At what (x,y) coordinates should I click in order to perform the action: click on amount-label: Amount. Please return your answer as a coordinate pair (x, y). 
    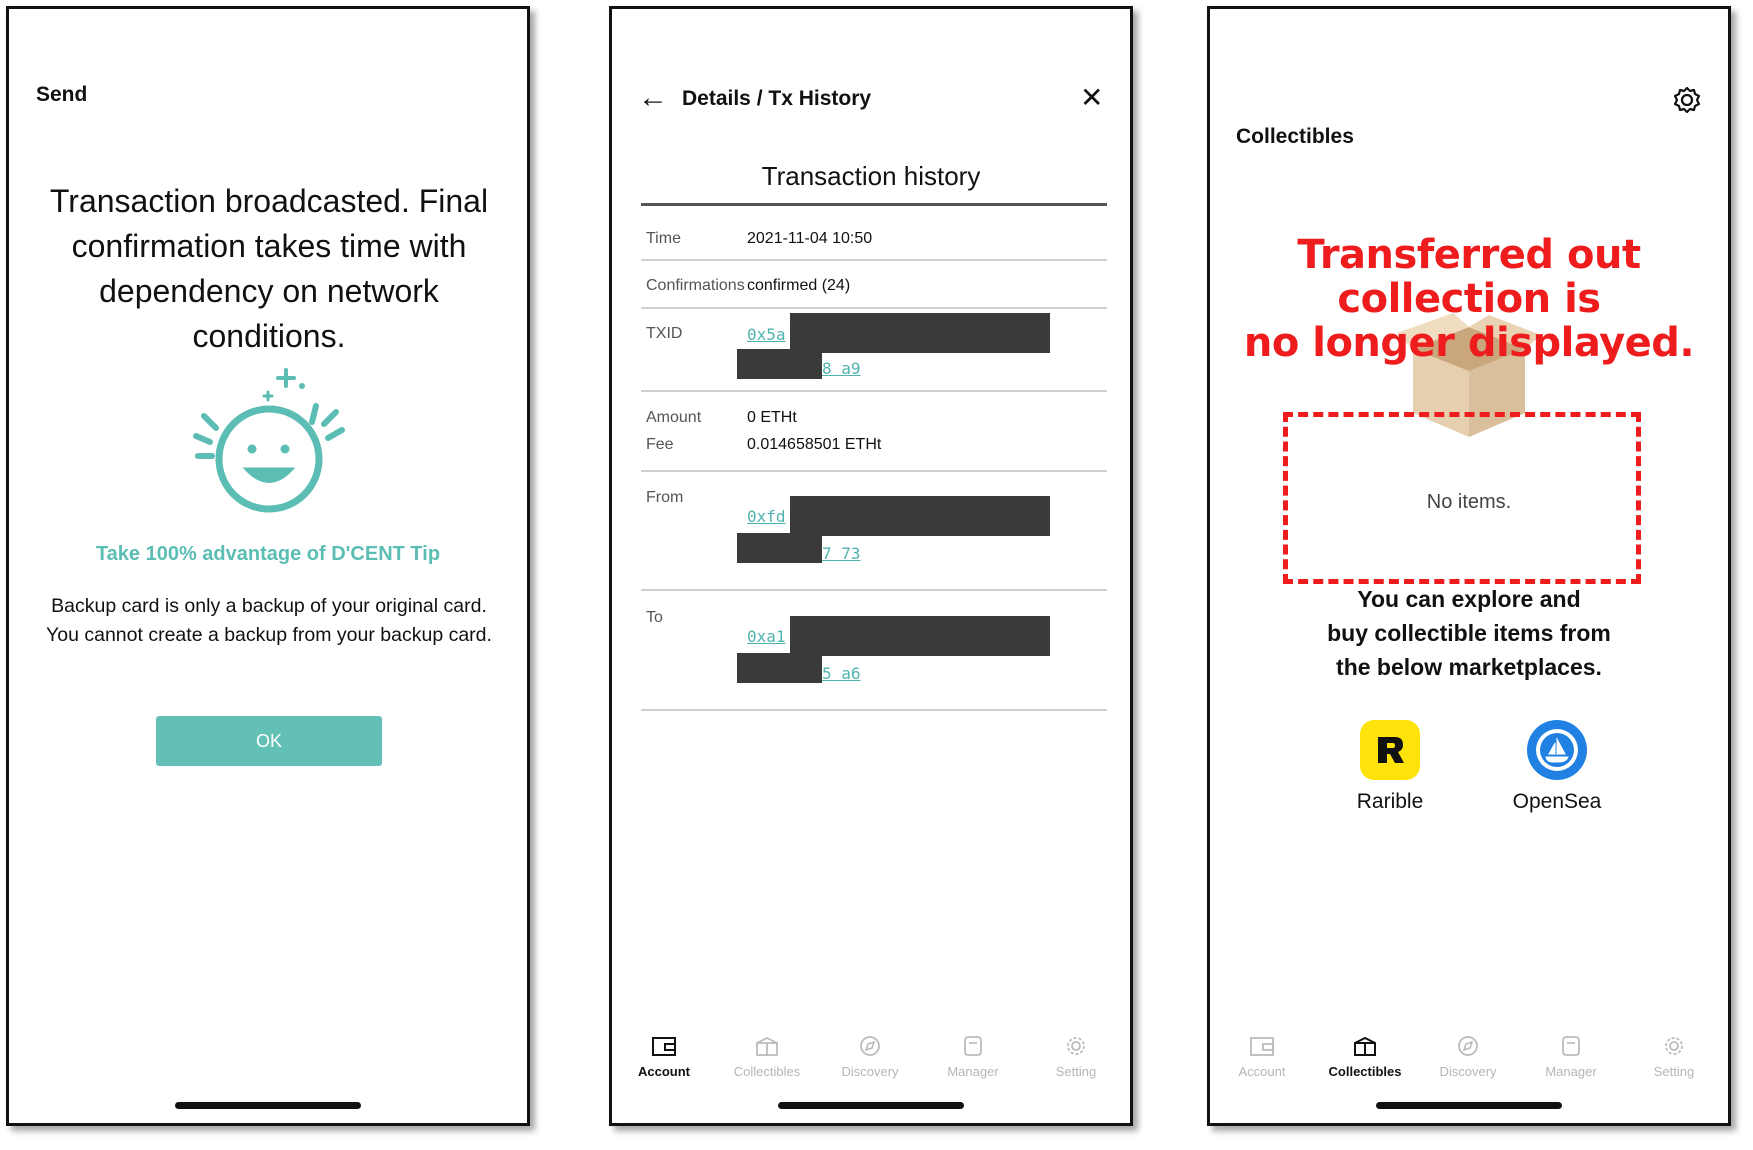
    Looking at the image, I should click on (674, 417).